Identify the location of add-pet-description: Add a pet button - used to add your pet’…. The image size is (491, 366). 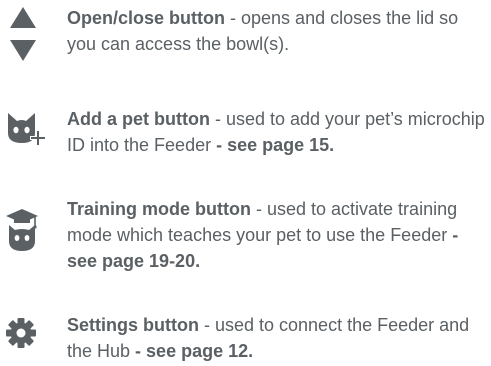
(277, 132).